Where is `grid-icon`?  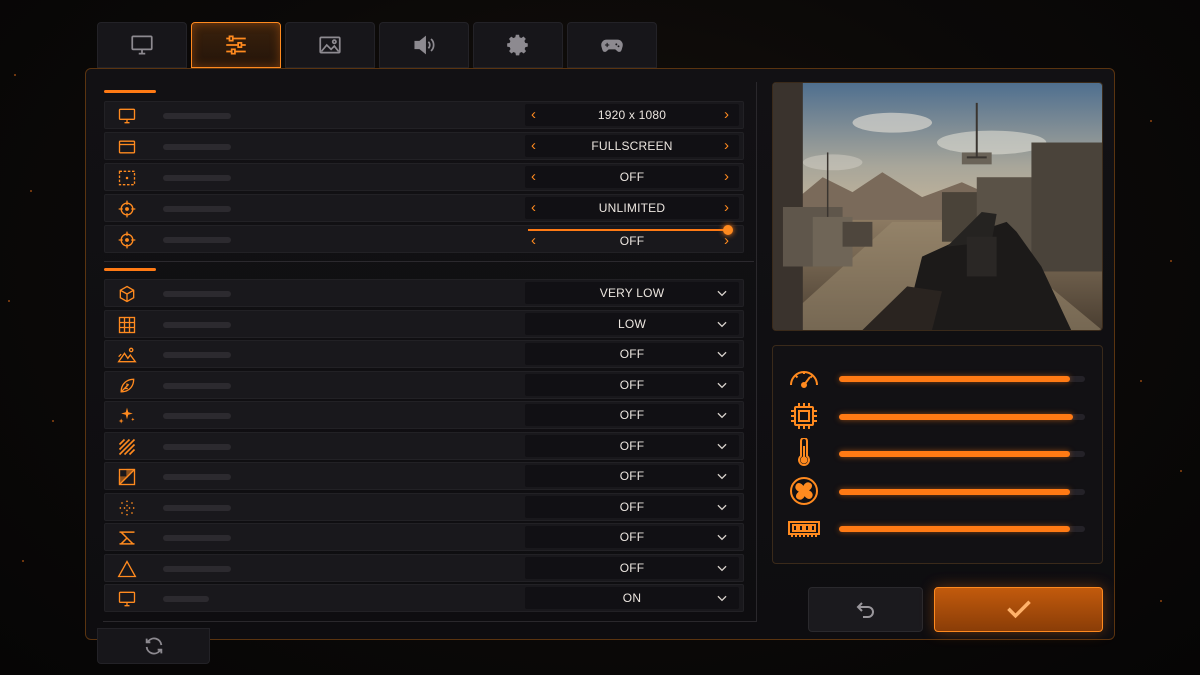 grid-icon is located at coordinates (127, 325).